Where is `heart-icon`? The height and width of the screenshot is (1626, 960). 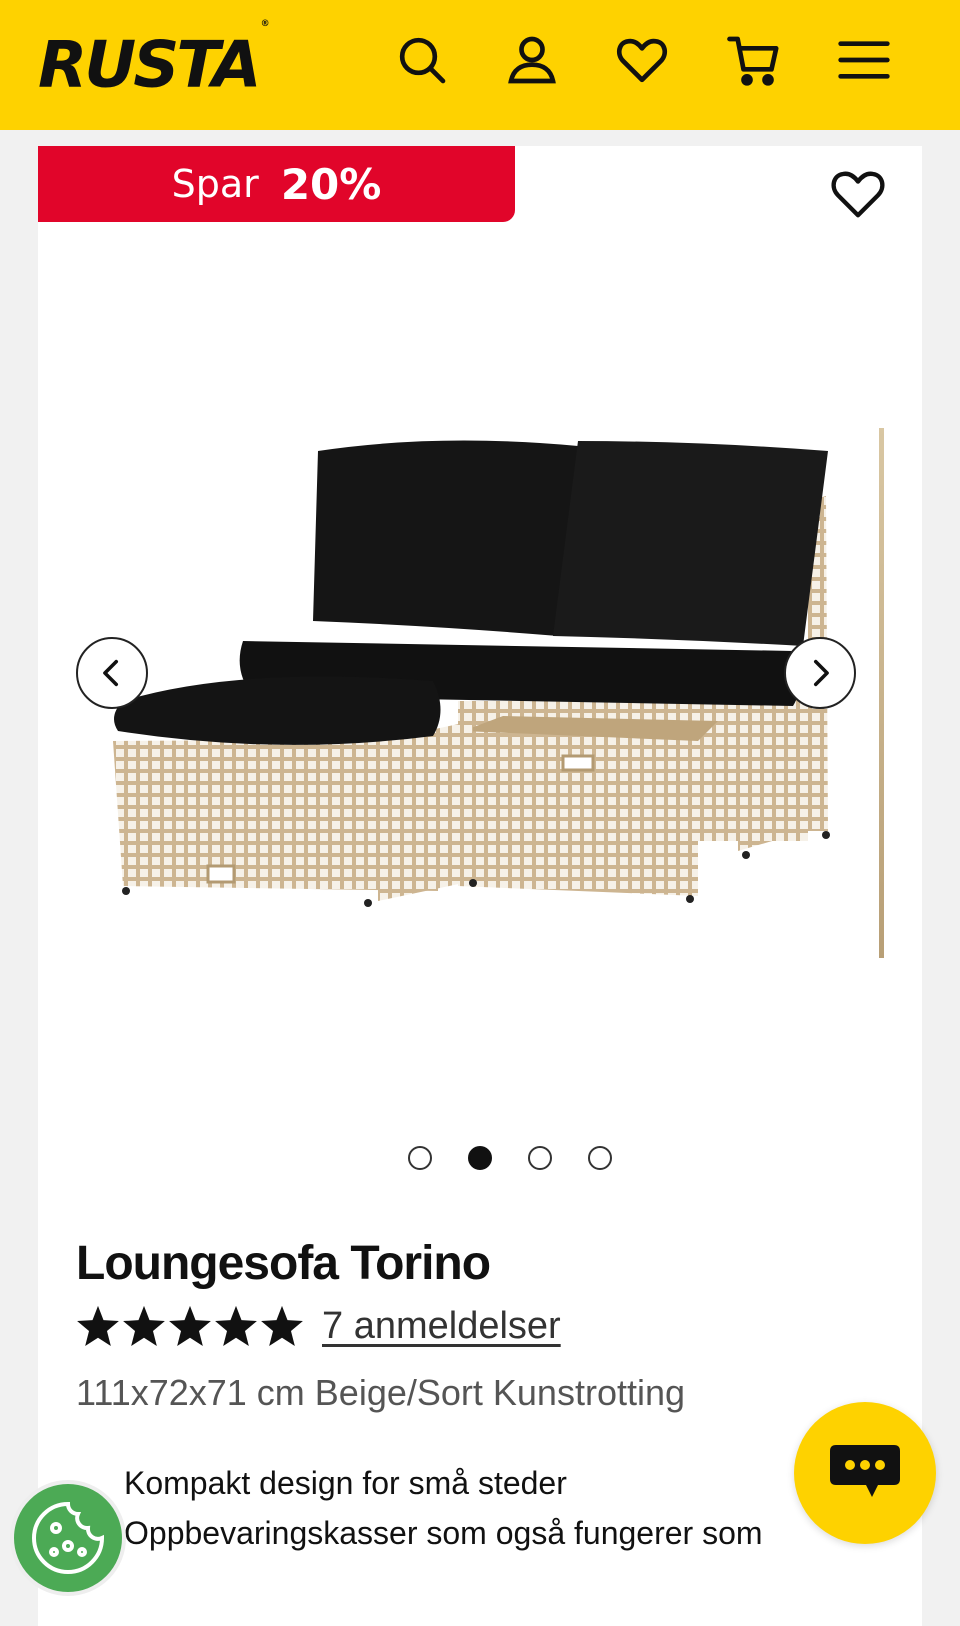
heart-icon is located at coordinates (858, 194).